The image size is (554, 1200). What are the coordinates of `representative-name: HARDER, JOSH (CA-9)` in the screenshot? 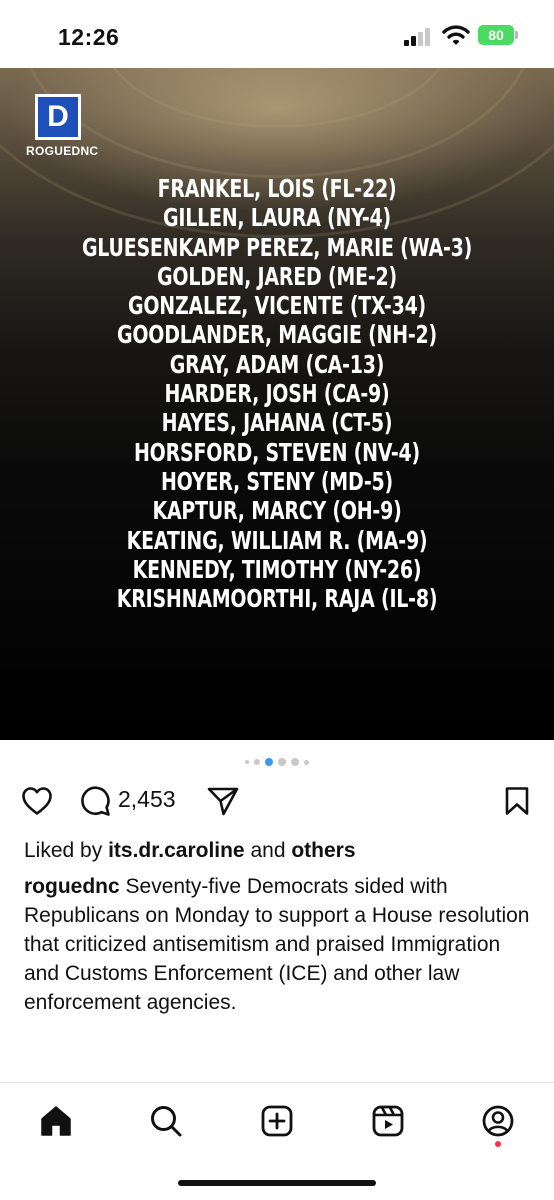 It's located at (277, 394).